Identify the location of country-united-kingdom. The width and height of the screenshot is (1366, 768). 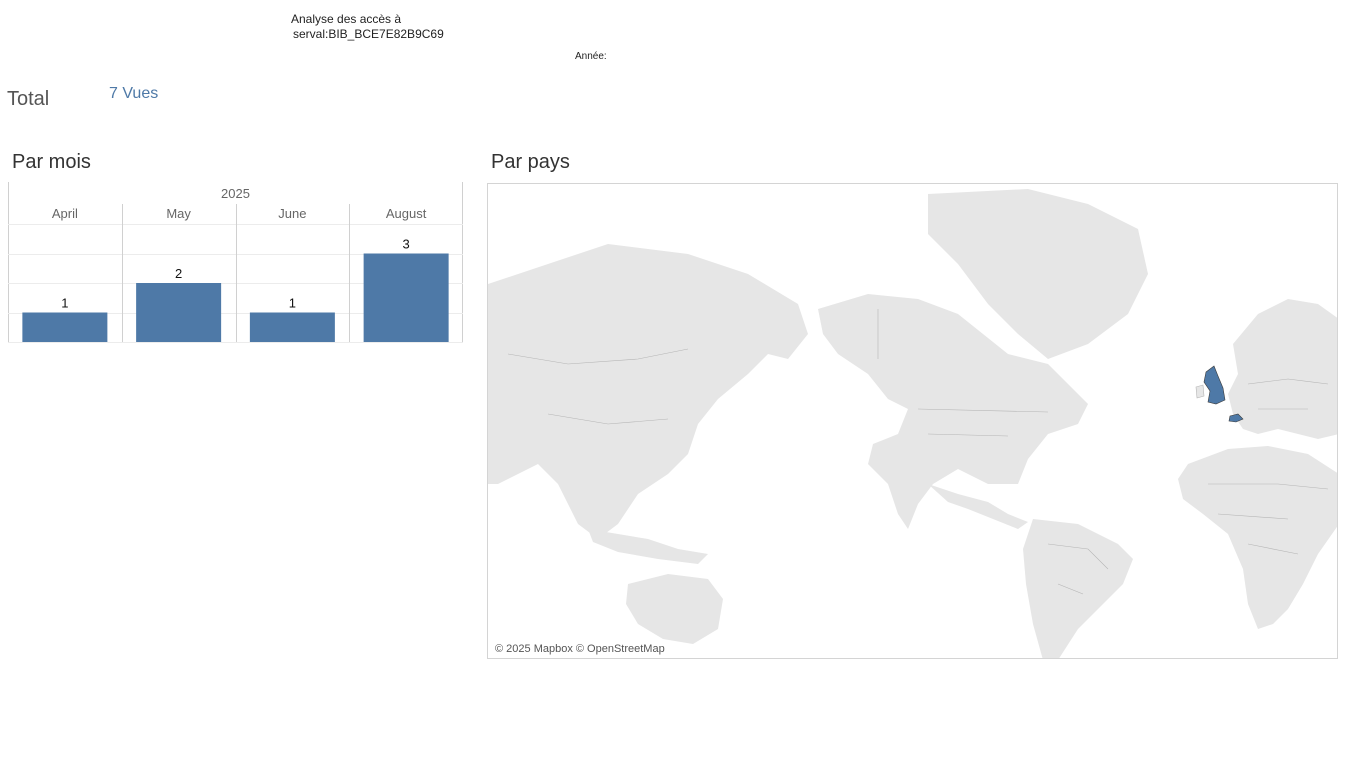
(1214, 385).